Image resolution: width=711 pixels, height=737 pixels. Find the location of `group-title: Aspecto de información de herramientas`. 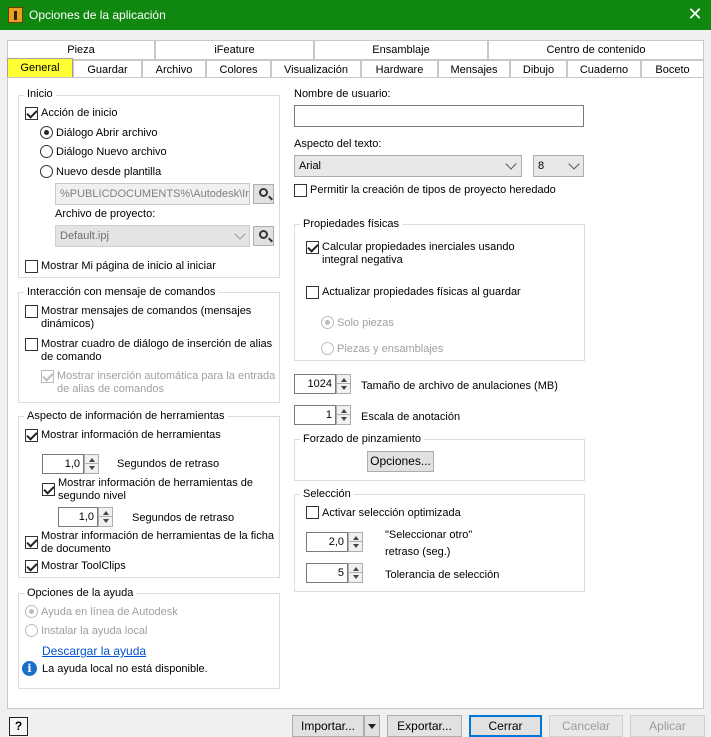

group-title: Aspecto de información de herramientas is located at coordinates (126, 416).